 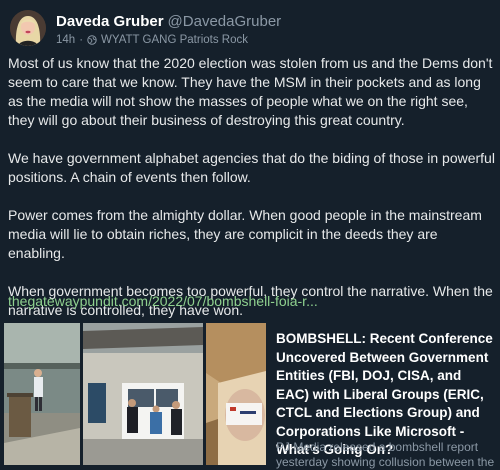 I want to click on post-header: Daveda Gruber @DavedaGruber, so click(x=168, y=22).